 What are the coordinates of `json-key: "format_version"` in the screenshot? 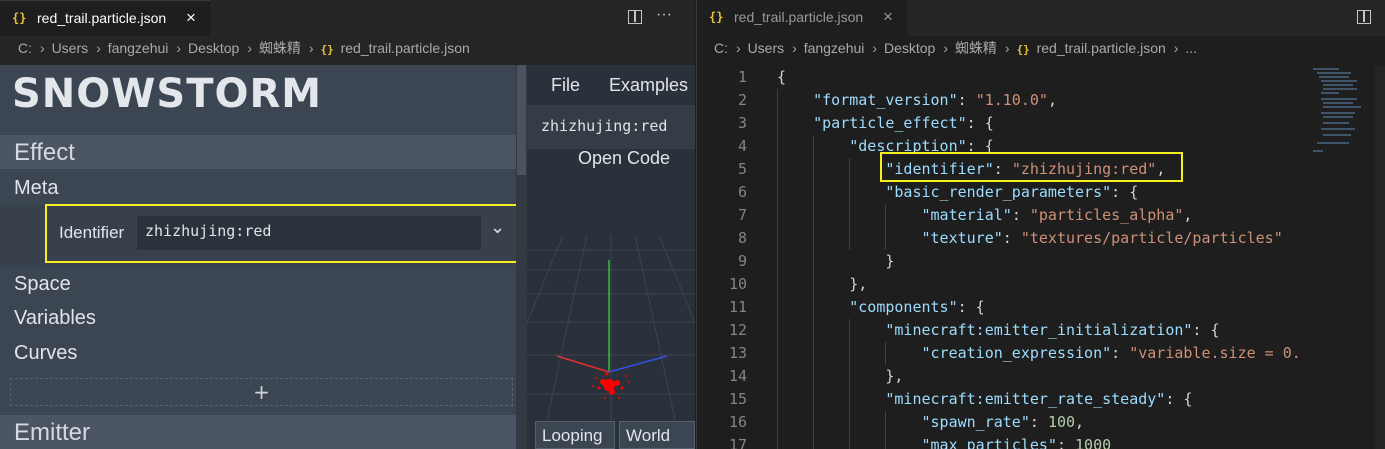 It's located at (885, 100).